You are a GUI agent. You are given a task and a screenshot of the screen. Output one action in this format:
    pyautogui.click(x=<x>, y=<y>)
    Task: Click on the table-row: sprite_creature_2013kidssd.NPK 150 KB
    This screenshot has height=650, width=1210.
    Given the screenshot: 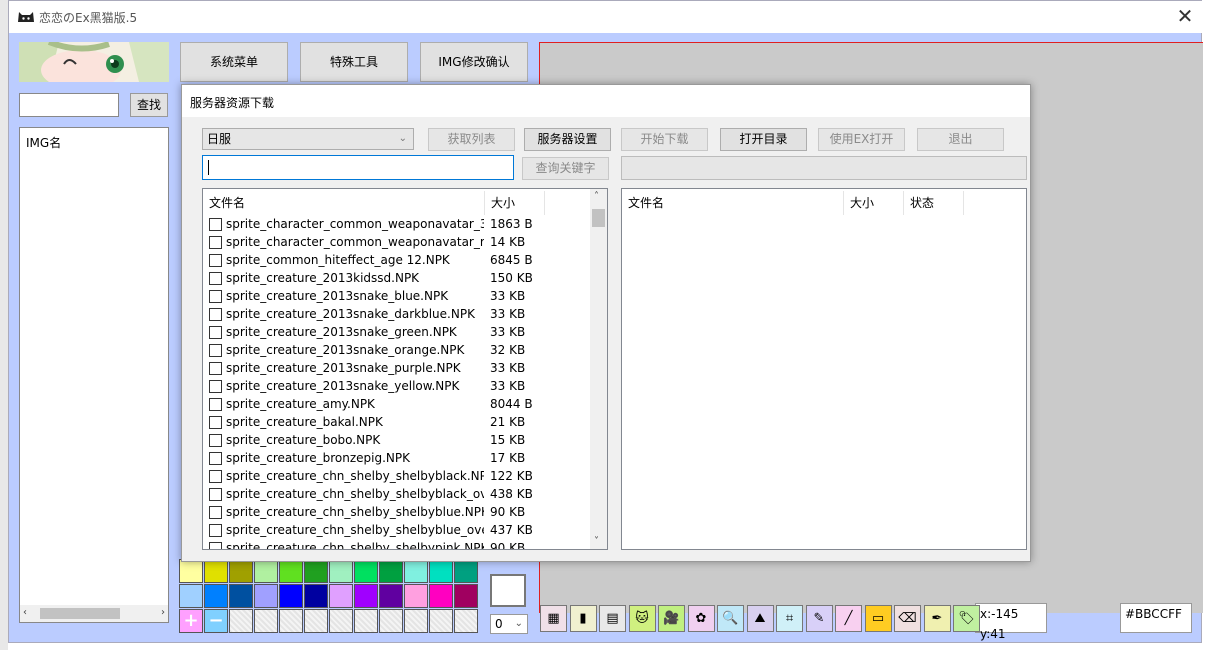 What is the action you would take?
    pyautogui.click(x=396, y=278)
    